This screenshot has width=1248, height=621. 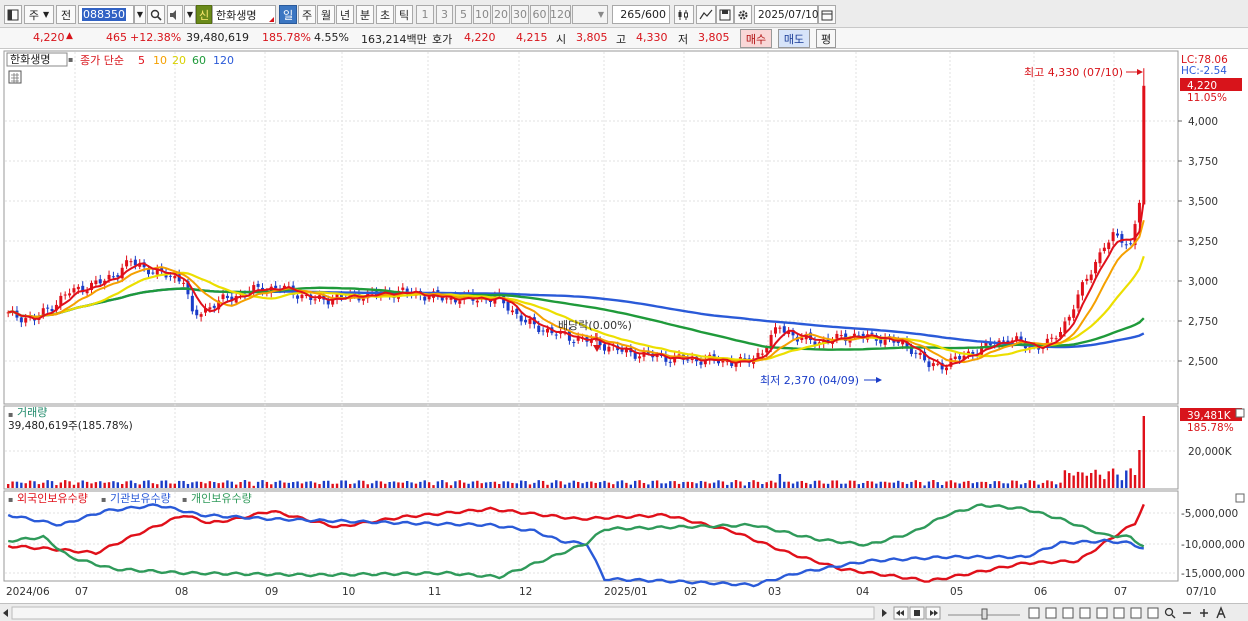 What do you see at coordinates (1034, 613) in the screenshot?
I see `copy-icon` at bounding box center [1034, 613].